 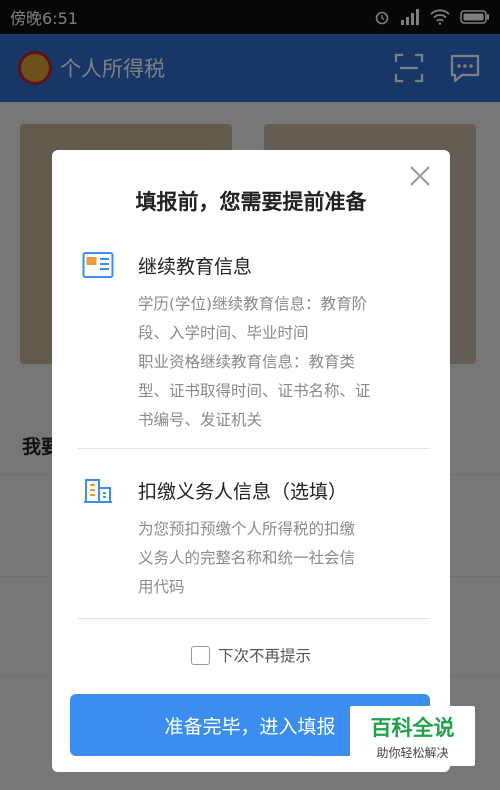 What do you see at coordinates (247, 362) in the screenshot?
I see `description-line: 职业资格继续教育信息：教育类` at bounding box center [247, 362].